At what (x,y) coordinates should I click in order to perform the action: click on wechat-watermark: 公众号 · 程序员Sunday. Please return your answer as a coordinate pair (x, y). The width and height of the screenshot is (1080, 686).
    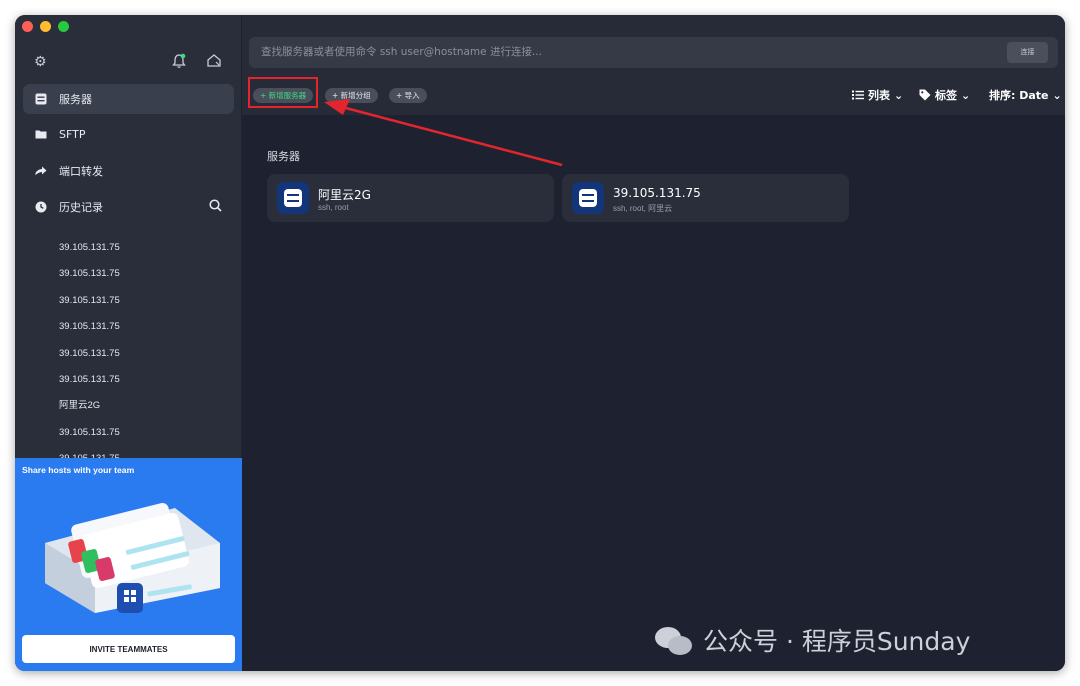
    Looking at the image, I should click on (812, 640).